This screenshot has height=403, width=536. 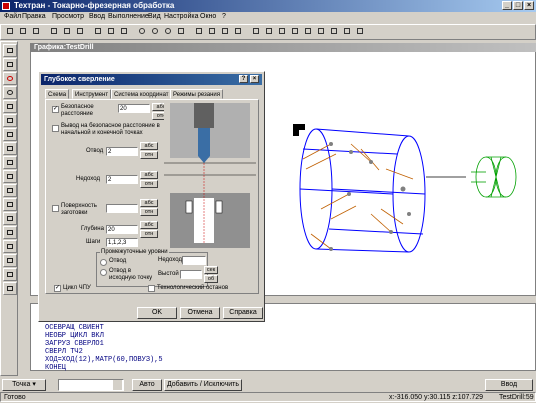 What do you see at coordinates (55, 128) in the screenshot?
I see `output-safe-checkbox` at bounding box center [55, 128].